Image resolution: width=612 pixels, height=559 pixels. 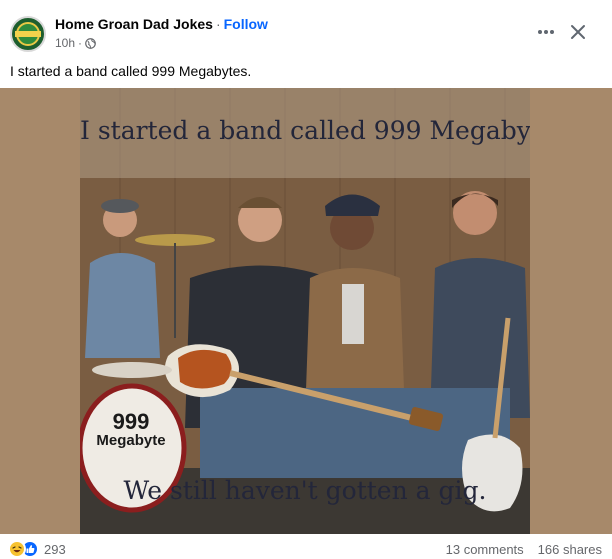 I want to click on post-header: Home Groan Dad Jokes · Follow 10h ·, so click(x=306, y=36).